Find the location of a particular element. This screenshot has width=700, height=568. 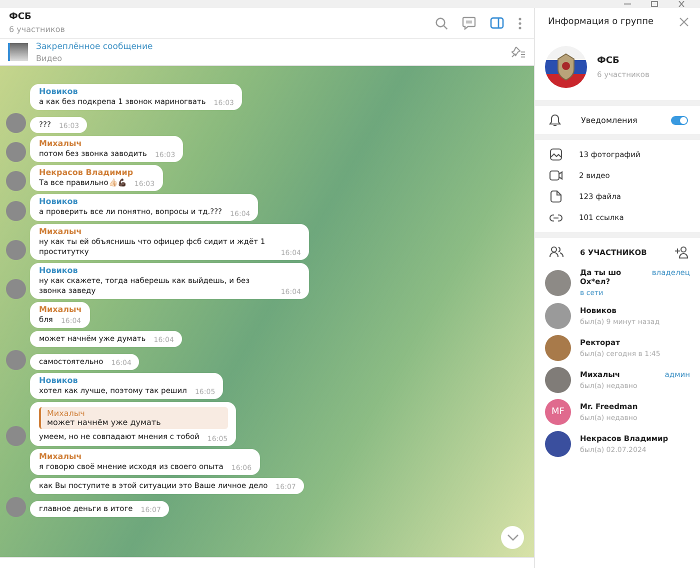

file-icon is located at coordinates (556, 196).